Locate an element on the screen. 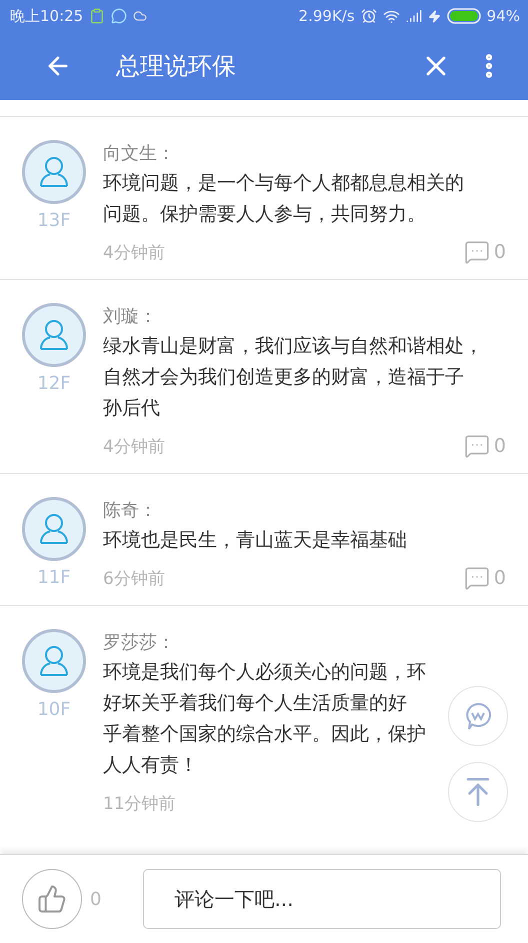 Image resolution: width=528 pixels, height=943 pixels. status-time: 晚上10:25 is located at coordinates (47, 16).